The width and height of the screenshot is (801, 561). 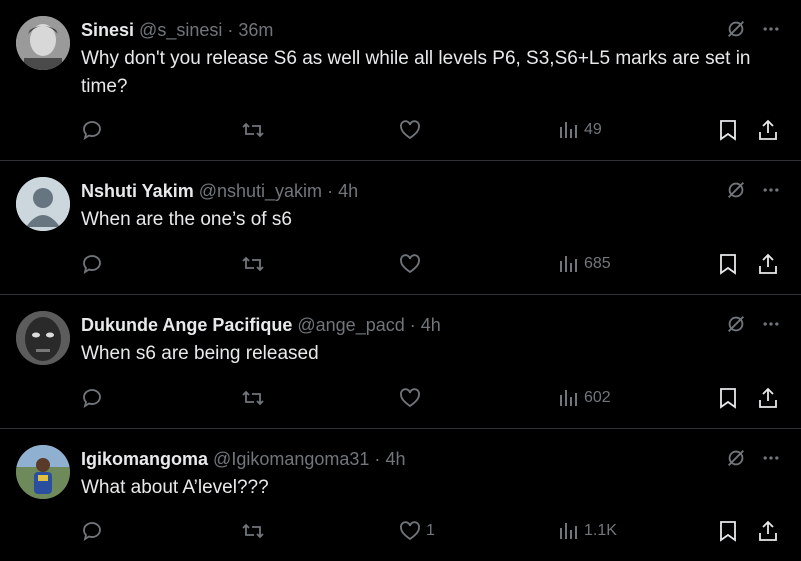 I want to click on action-bar: 49, so click(x=430, y=130).